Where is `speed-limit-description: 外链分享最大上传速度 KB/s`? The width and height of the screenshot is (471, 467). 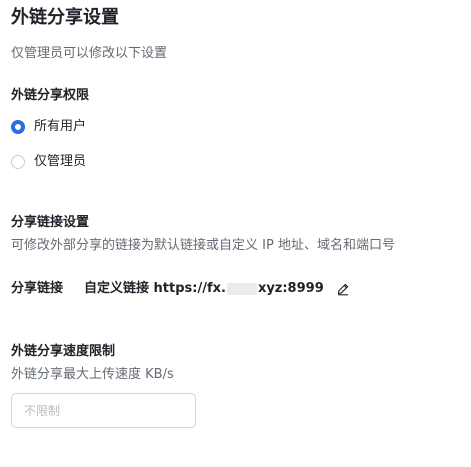
speed-limit-description: 外链分享最大上传速度 KB/s is located at coordinates (92, 374).